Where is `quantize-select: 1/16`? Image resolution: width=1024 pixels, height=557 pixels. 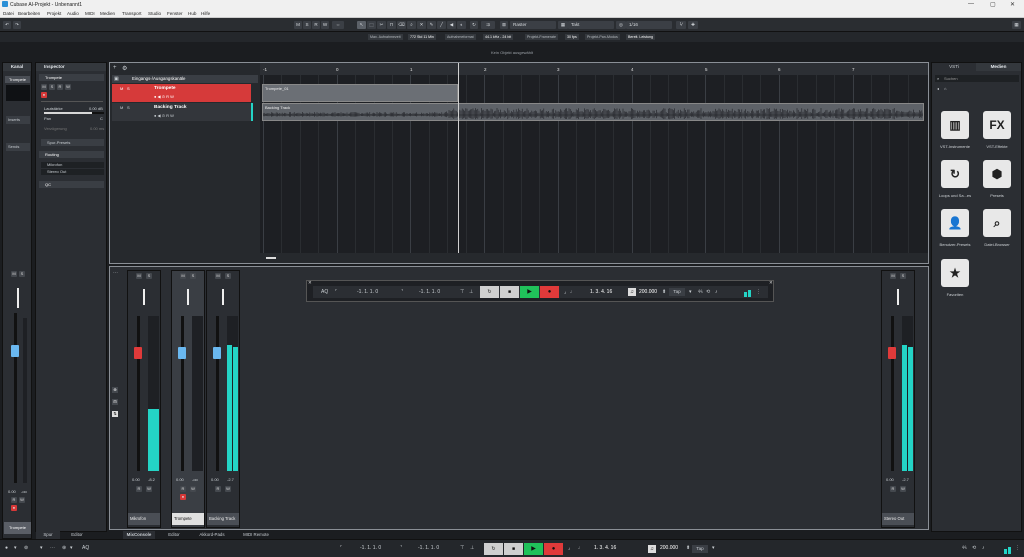
quantize-select: 1/16 is located at coordinates (649, 25).